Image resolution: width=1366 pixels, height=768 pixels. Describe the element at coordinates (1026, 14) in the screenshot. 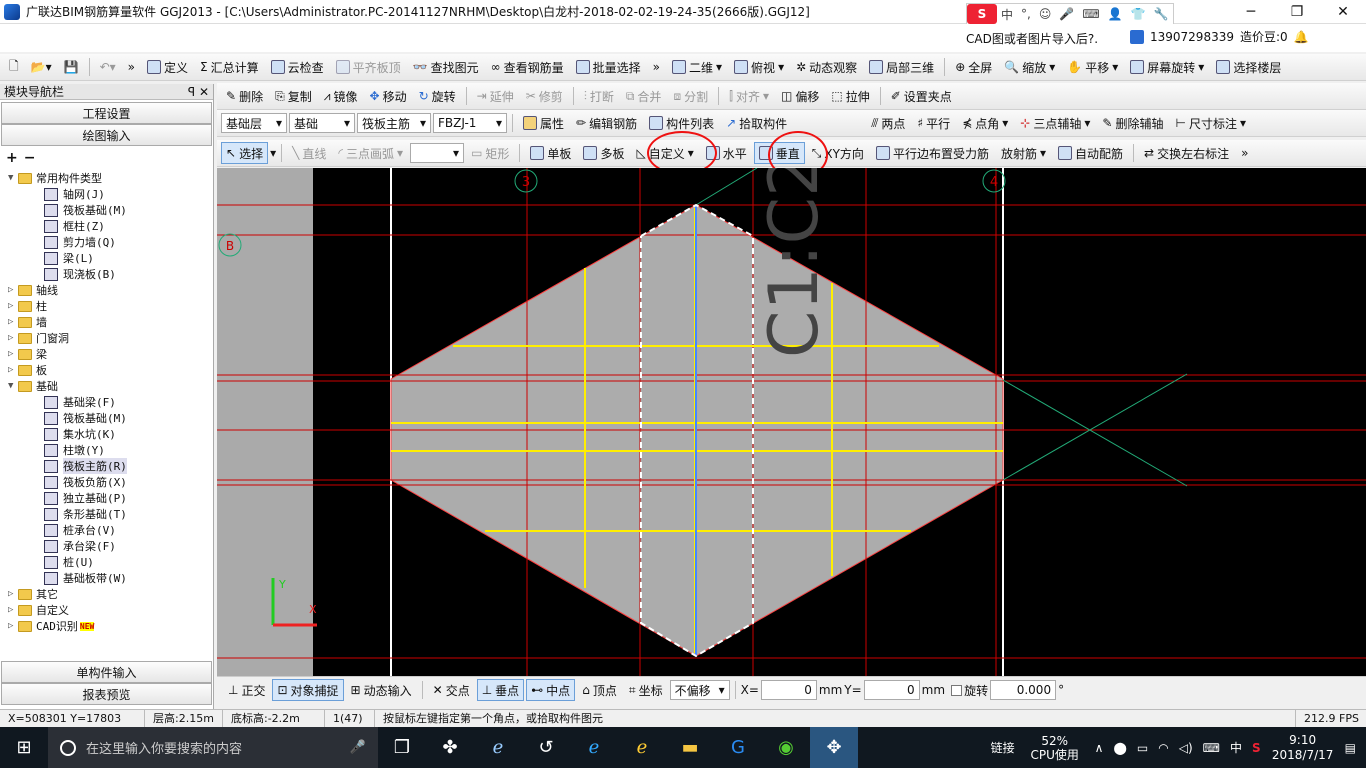

I see `ime-punct: °,` at that location.